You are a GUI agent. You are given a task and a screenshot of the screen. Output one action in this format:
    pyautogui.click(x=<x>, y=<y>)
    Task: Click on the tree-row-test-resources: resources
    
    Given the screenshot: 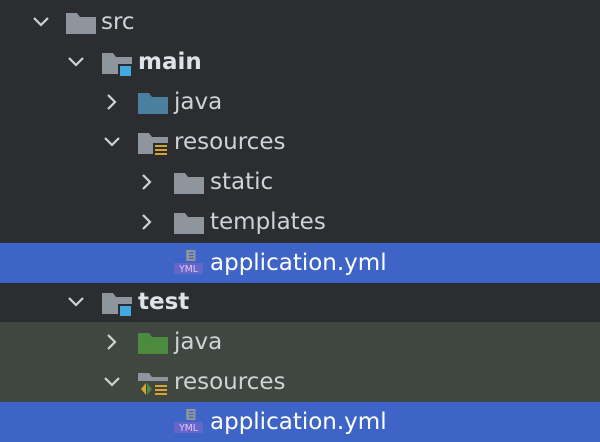 What is the action you would take?
    pyautogui.click(x=300, y=382)
    